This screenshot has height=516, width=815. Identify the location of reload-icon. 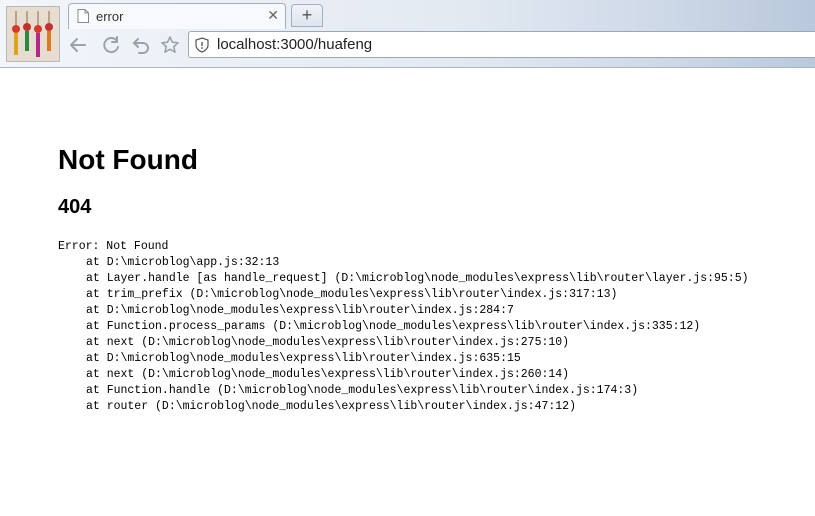
(112, 45).